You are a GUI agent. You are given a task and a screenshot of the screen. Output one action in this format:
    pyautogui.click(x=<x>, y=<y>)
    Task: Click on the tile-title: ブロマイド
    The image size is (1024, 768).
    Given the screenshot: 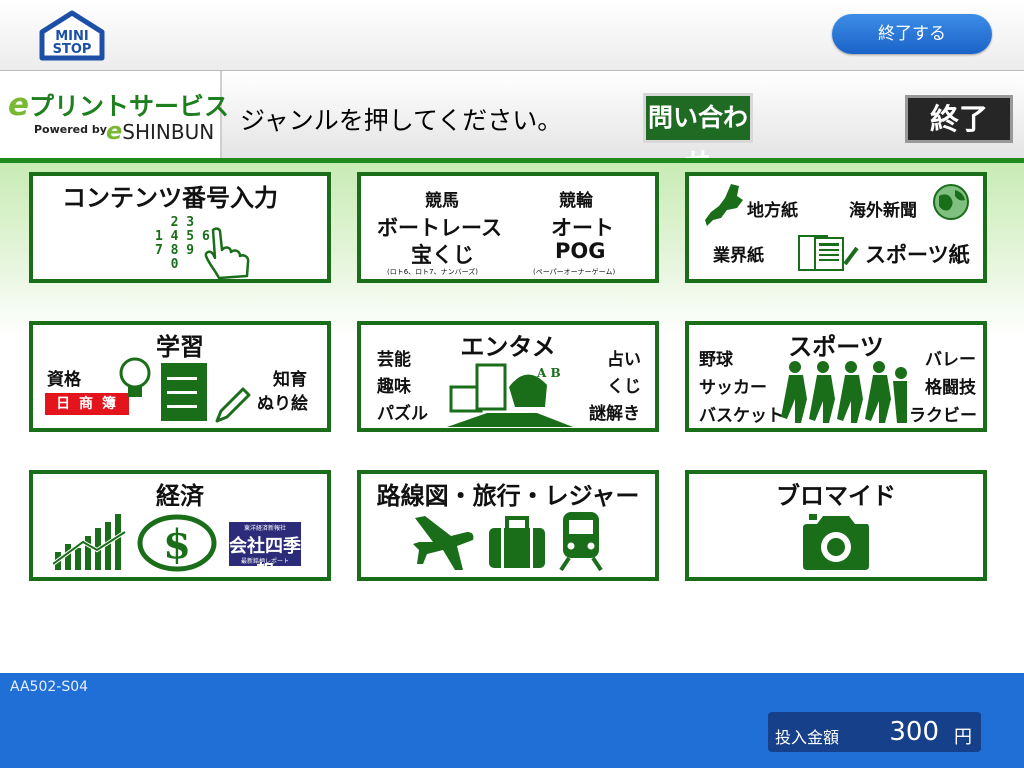 What is the action you would take?
    pyautogui.click(x=836, y=496)
    